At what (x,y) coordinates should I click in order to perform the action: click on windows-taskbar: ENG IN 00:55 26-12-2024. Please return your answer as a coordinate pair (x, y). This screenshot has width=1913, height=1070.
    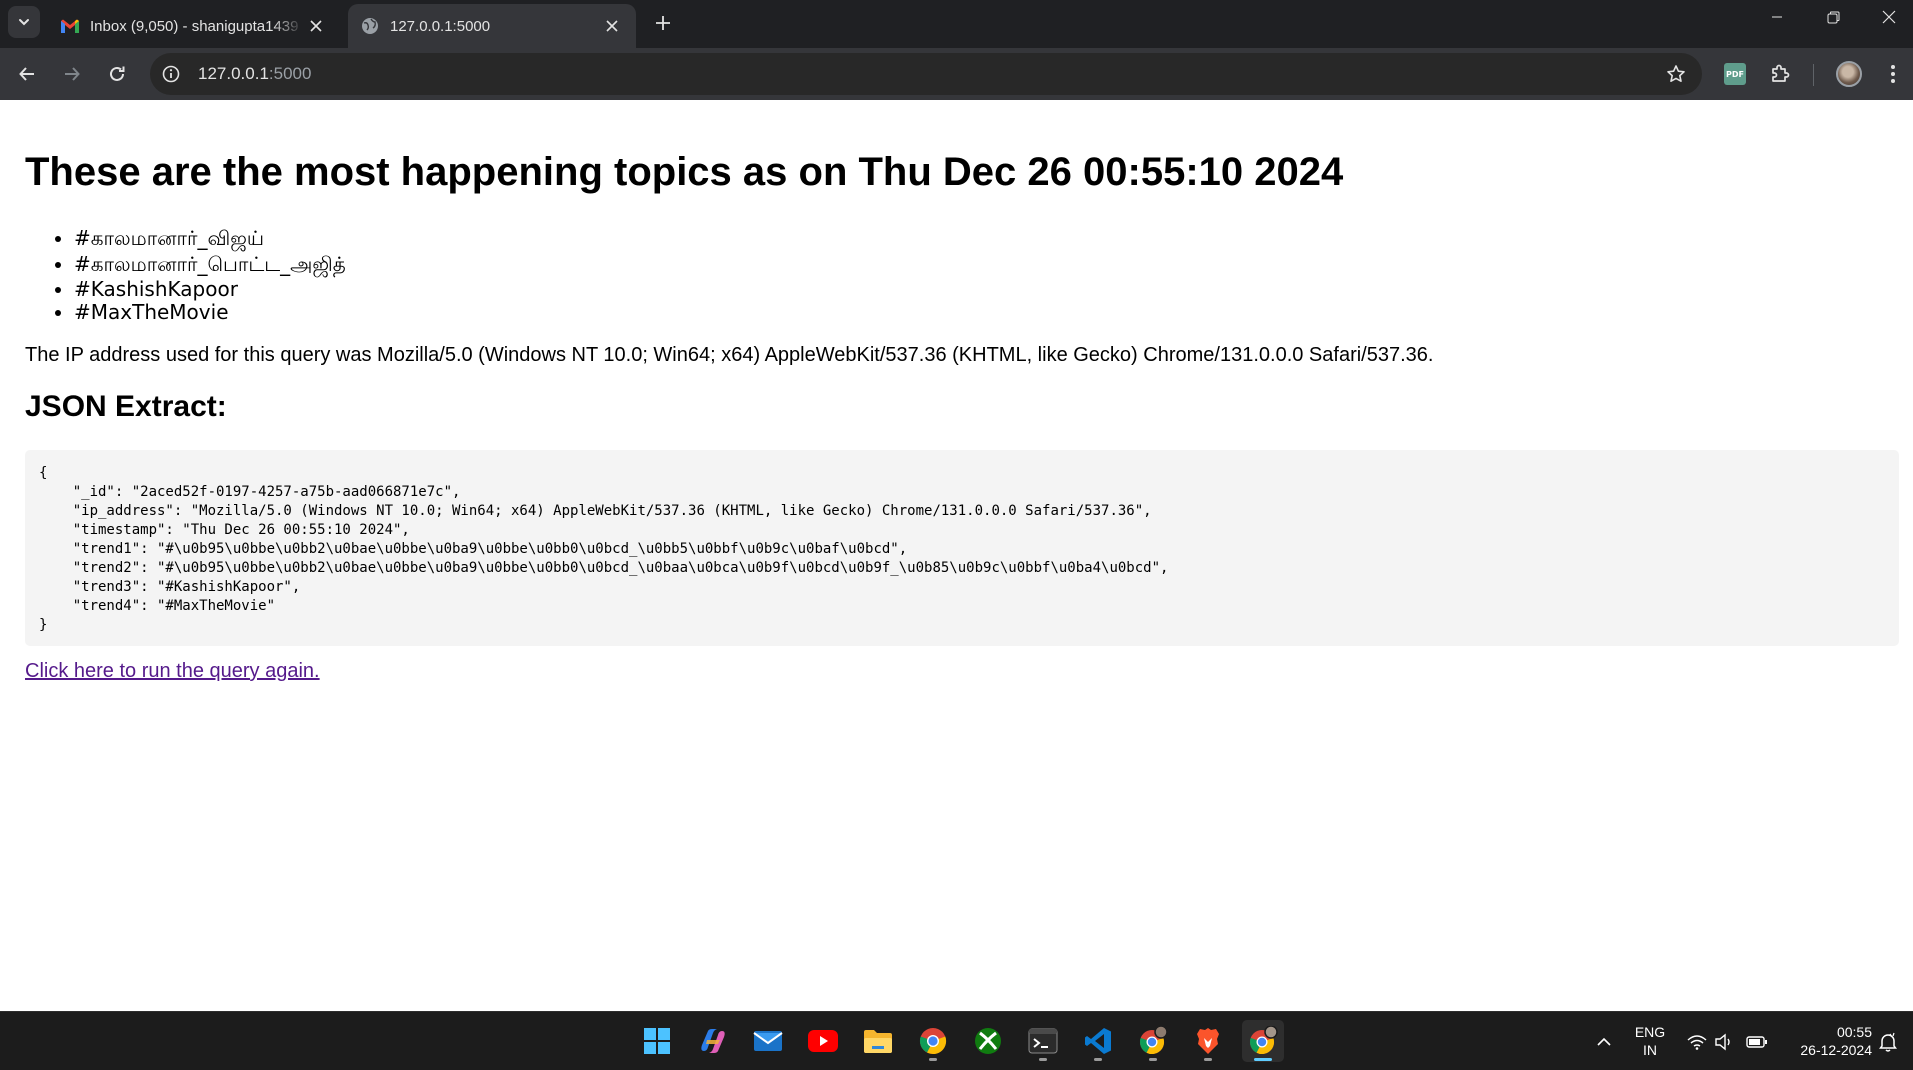
    Looking at the image, I should click on (956, 1040).